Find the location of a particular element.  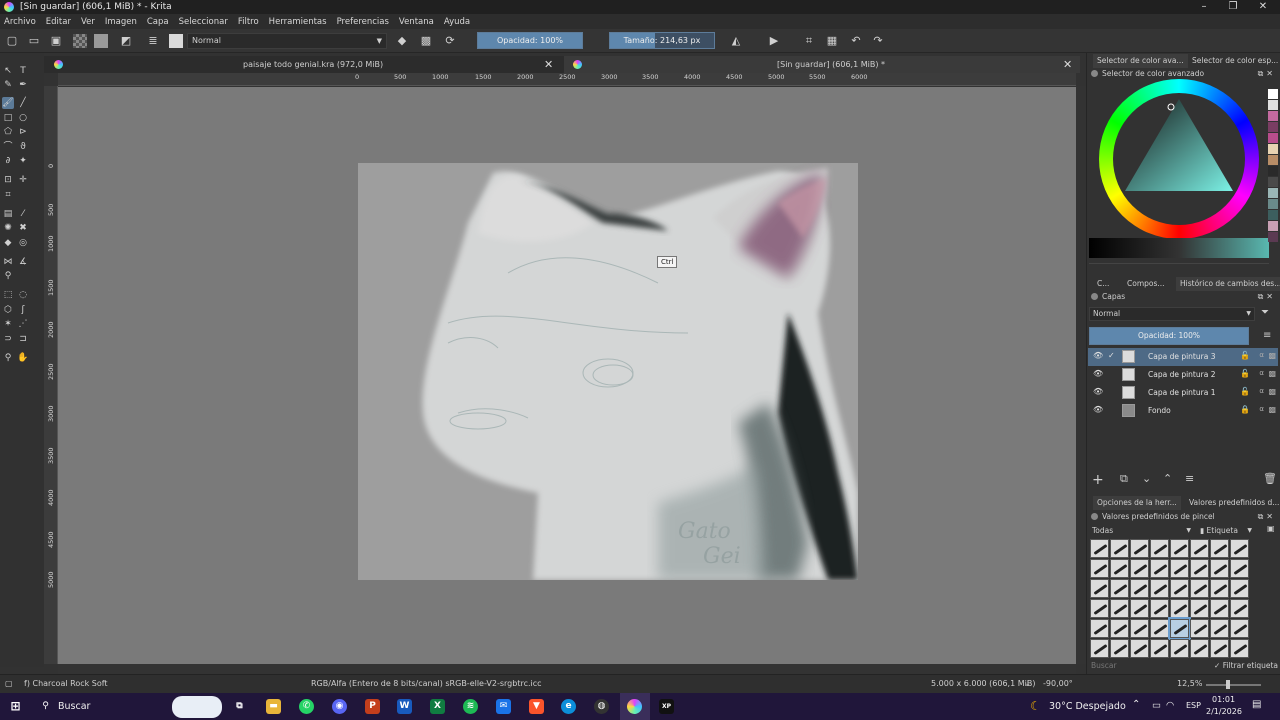

notification-icon: ▤ is located at coordinates (1256, 704).